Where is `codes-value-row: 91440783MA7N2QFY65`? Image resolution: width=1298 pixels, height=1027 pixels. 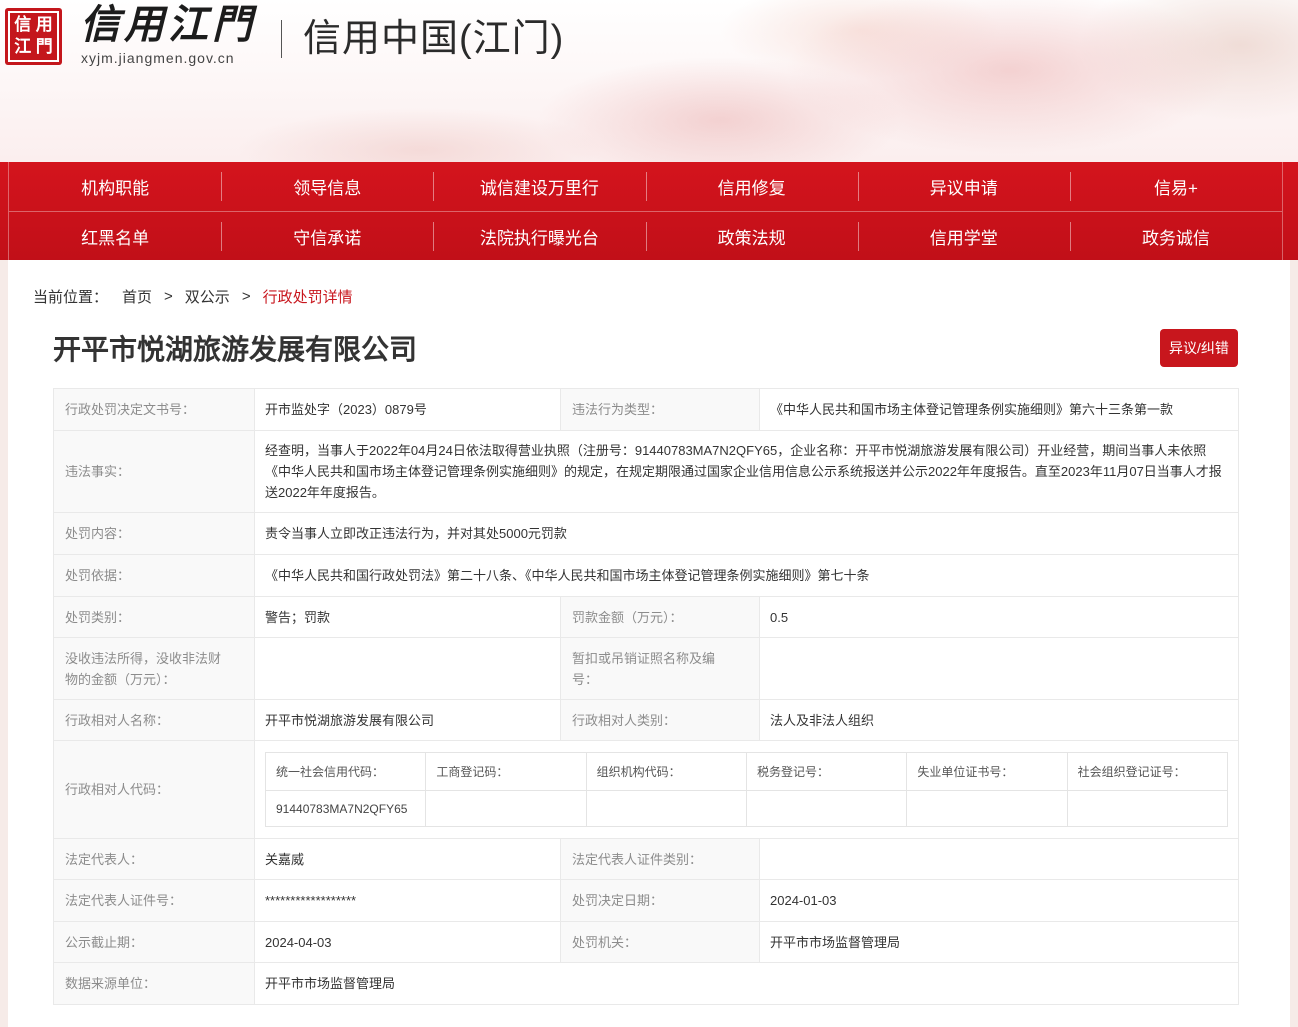
codes-value-row: 91440783MA7N2QFY65 is located at coordinates (746, 808).